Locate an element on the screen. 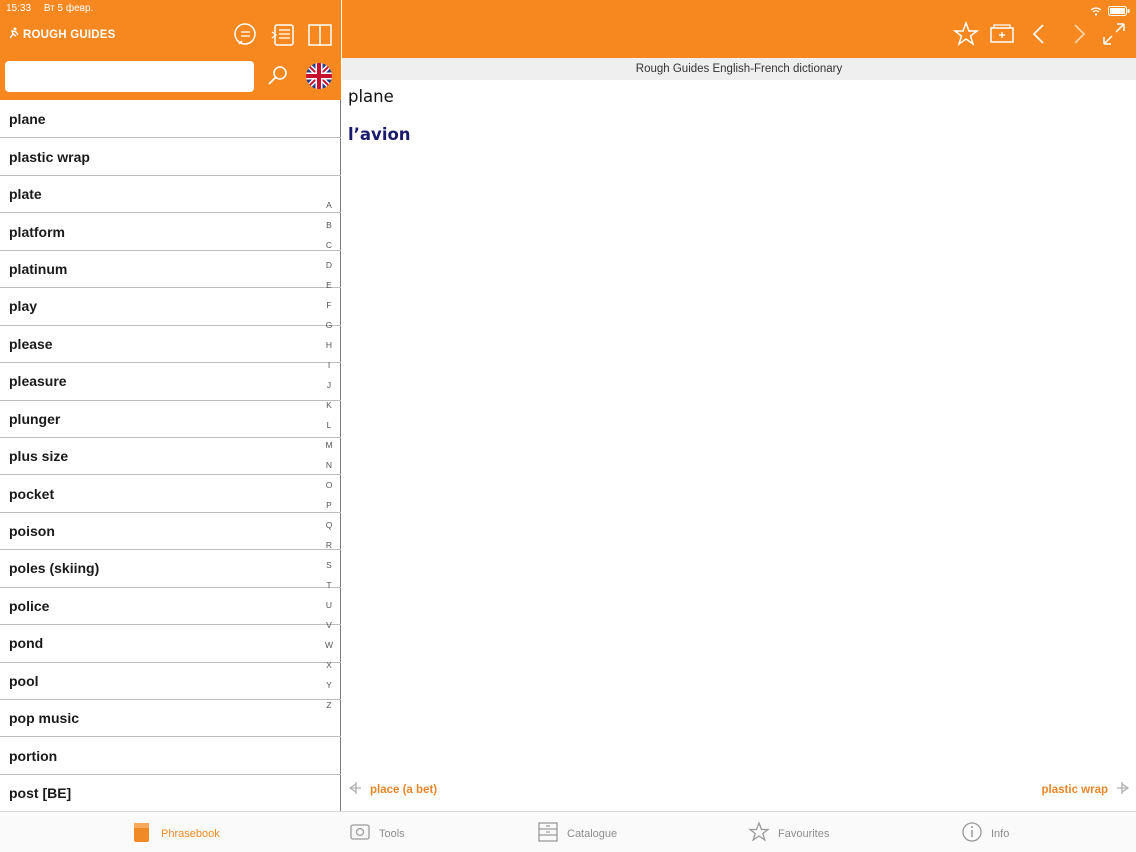 This screenshot has width=1136, height=852. phrase-list-icon is located at coordinates (283, 35).